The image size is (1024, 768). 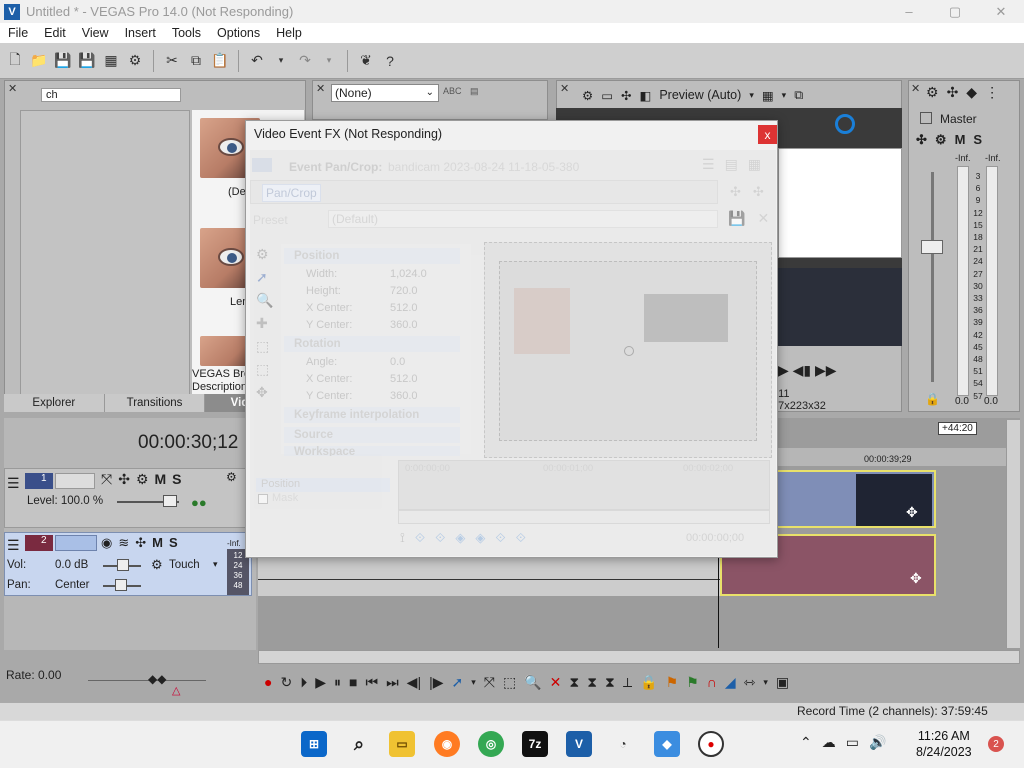 What do you see at coordinates (140, 33) in the screenshot?
I see `menu-insert: Insert` at bounding box center [140, 33].